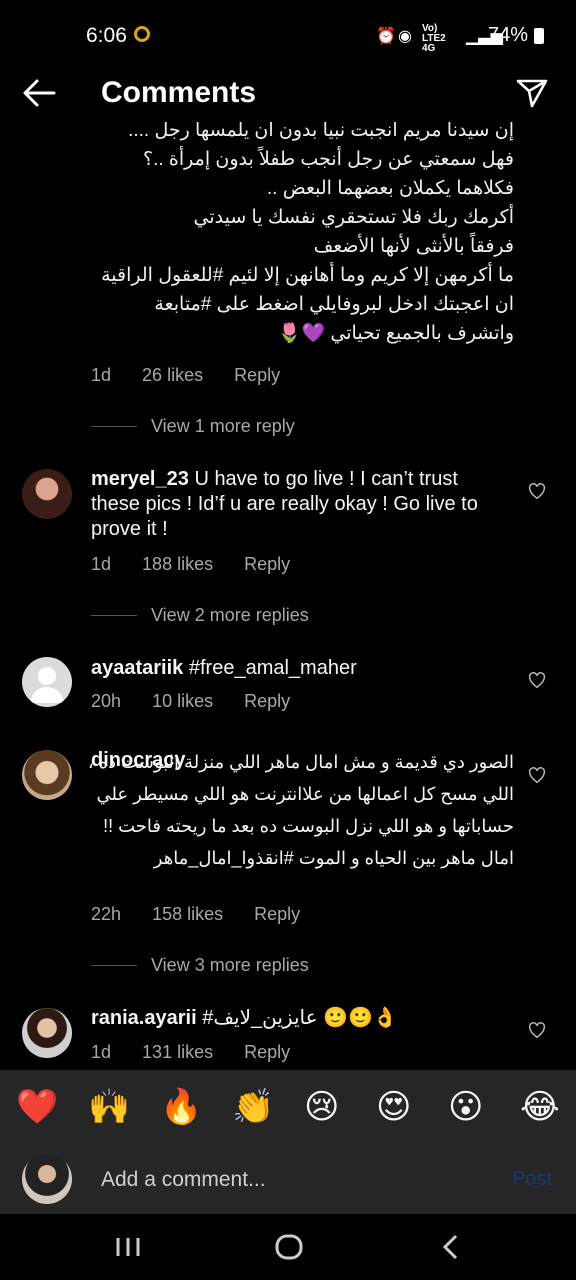 The width and height of the screenshot is (576, 1280). Describe the element at coordinates (532, 1179) in the screenshot. I see `post-button: Post` at that location.